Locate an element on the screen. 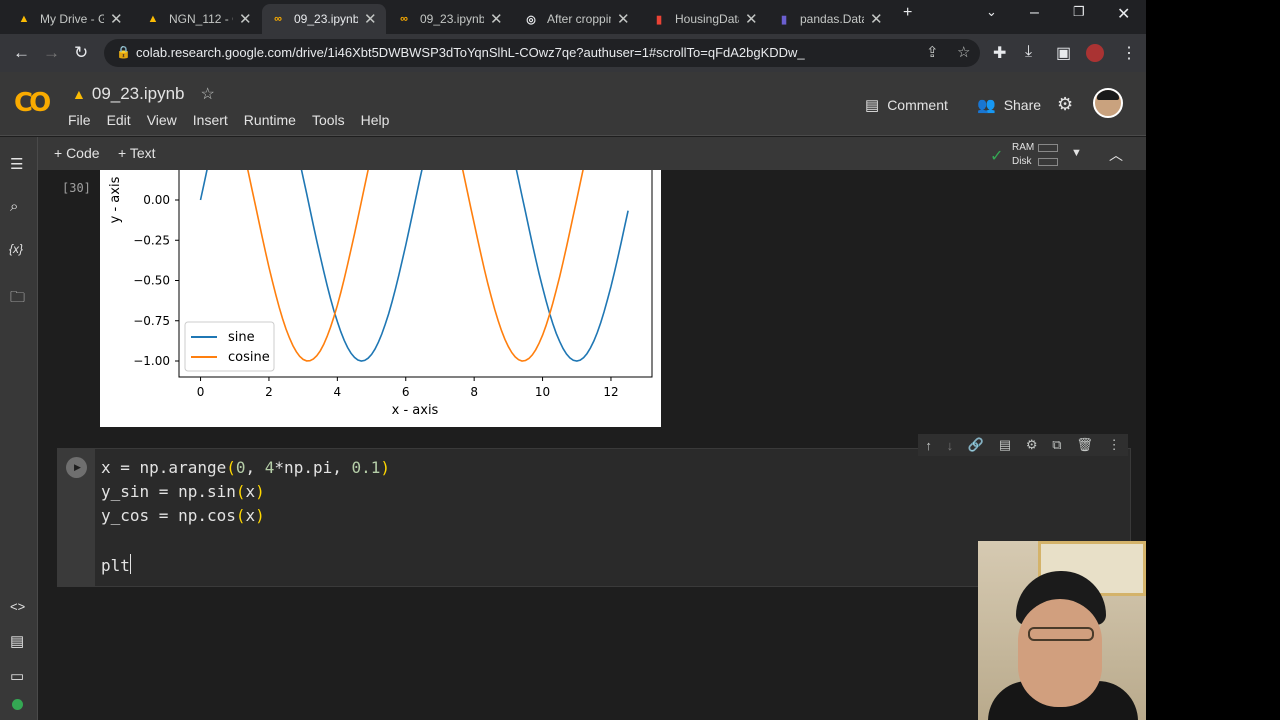 This screenshot has width=1280, height=720. tab-search-icon: ⌄ is located at coordinates (991, 12).